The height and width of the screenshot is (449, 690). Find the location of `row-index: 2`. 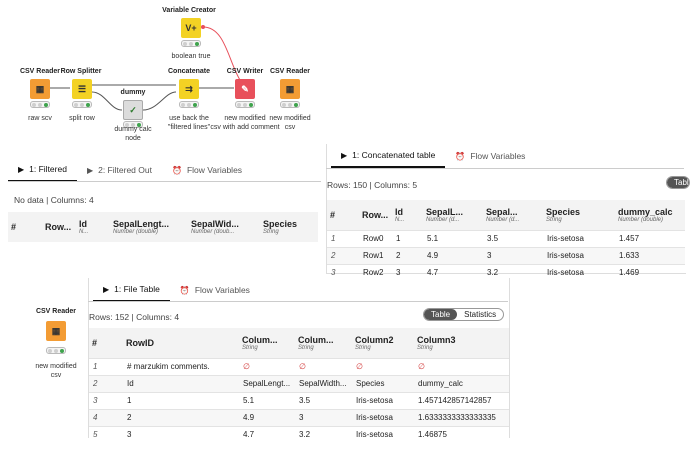

row-index: 2 is located at coordinates (343, 255).